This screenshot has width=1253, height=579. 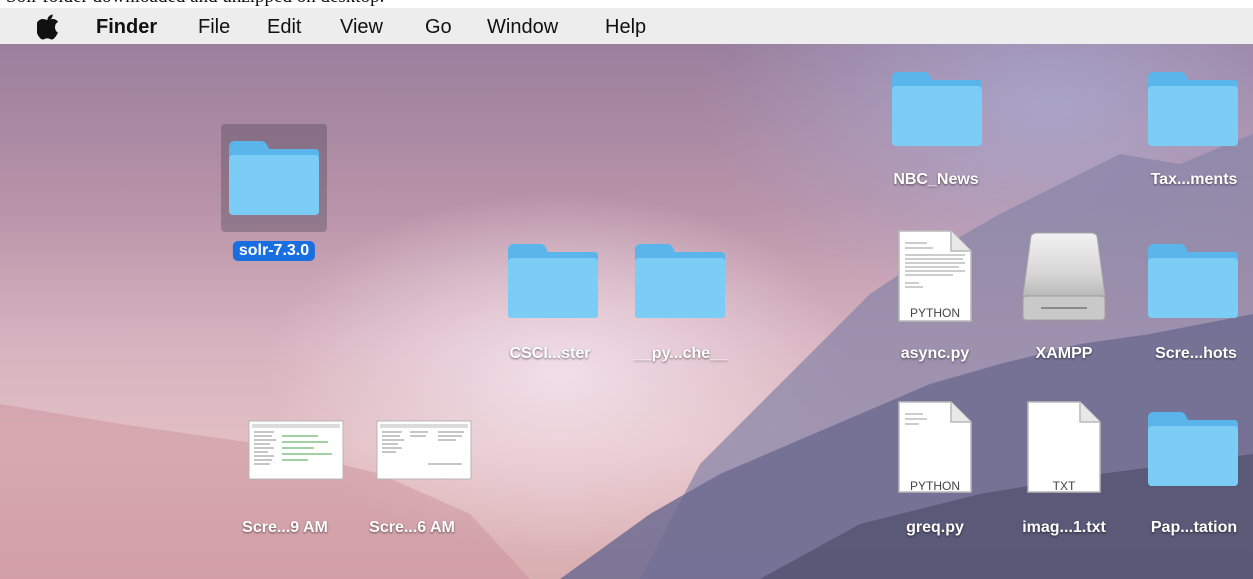 I want to click on scre-hots-label: Scre...hots, so click(x=1196, y=354).